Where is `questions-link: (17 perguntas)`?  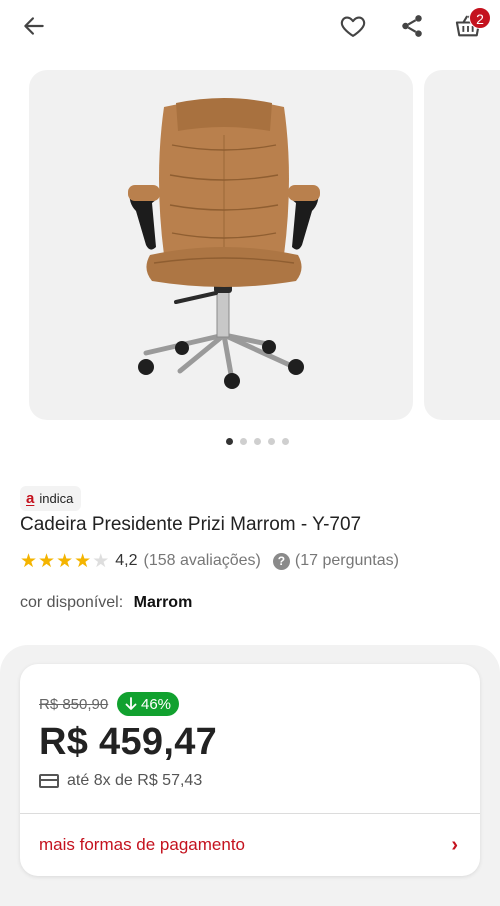 questions-link: (17 perguntas) is located at coordinates (347, 561).